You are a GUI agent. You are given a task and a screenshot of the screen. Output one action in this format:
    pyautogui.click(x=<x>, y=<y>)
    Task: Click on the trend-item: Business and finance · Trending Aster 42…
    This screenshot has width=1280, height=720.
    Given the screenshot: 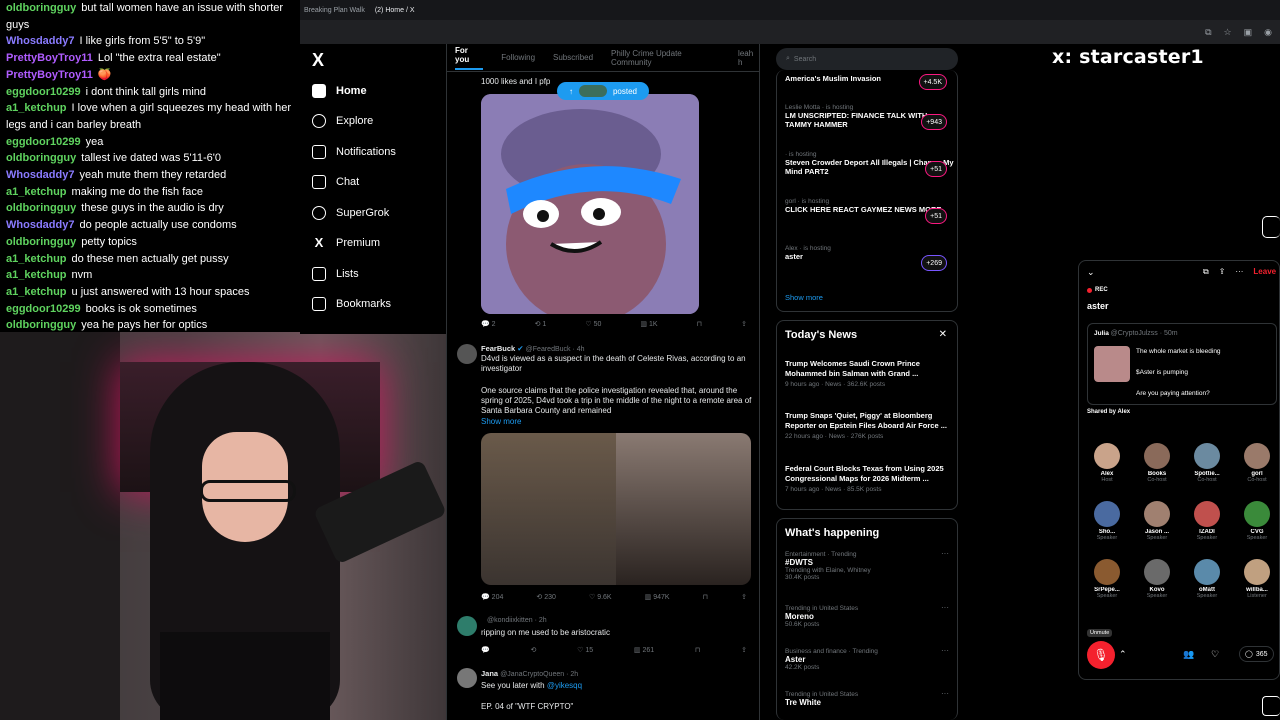 What is the action you would take?
    pyautogui.click(x=869, y=659)
    